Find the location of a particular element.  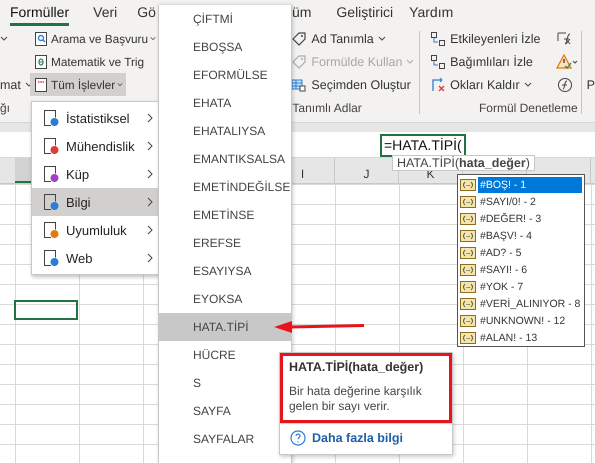

column-header: I is located at coordinates (302, 174).